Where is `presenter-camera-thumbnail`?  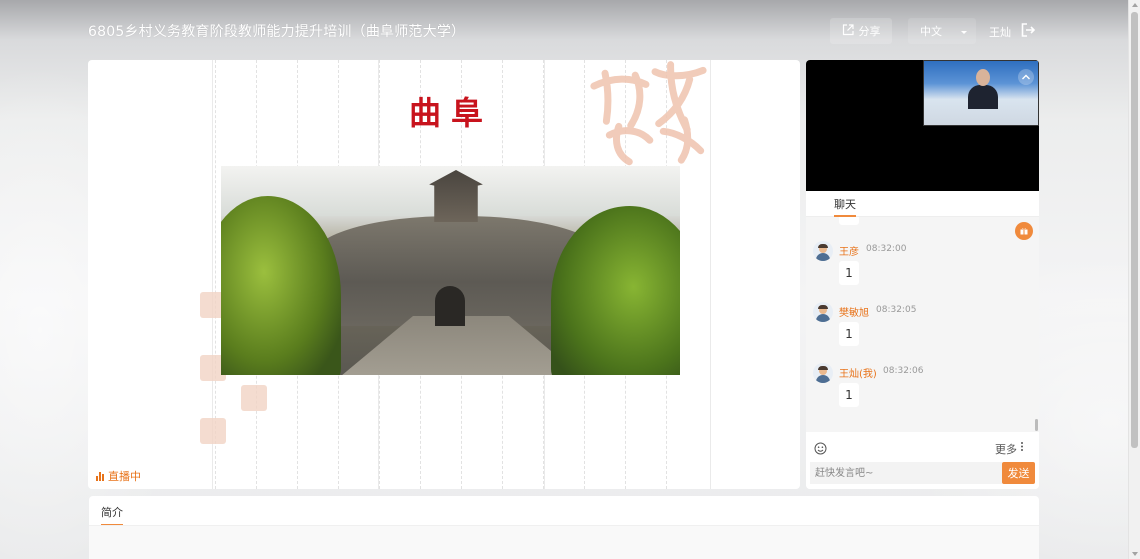
presenter-camera-thumbnail is located at coordinates (981, 93).